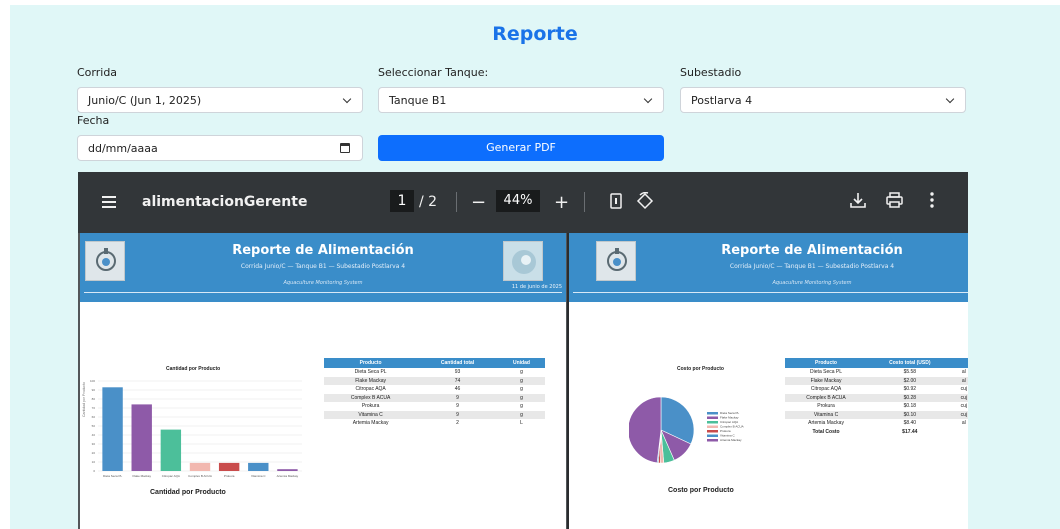 This screenshot has height=529, width=1060. What do you see at coordinates (288, 476) in the screenshot?
I see `x-tick-label: Artemia Mackay` at bounding box center [288, 476].